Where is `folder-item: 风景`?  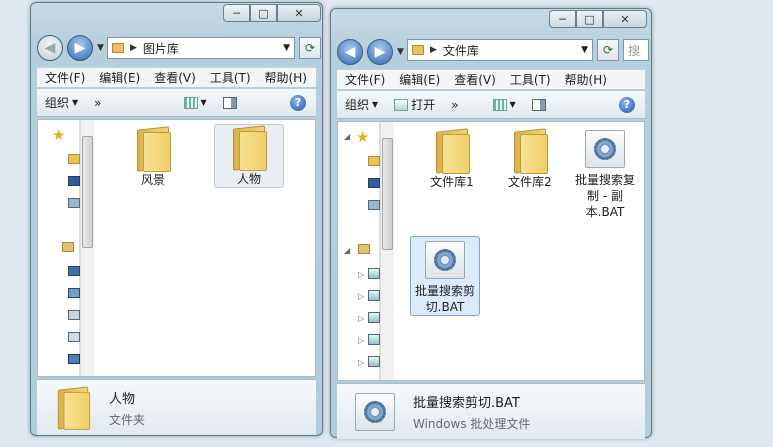
folder-item: 风景 is located at coordinates (153, 158).